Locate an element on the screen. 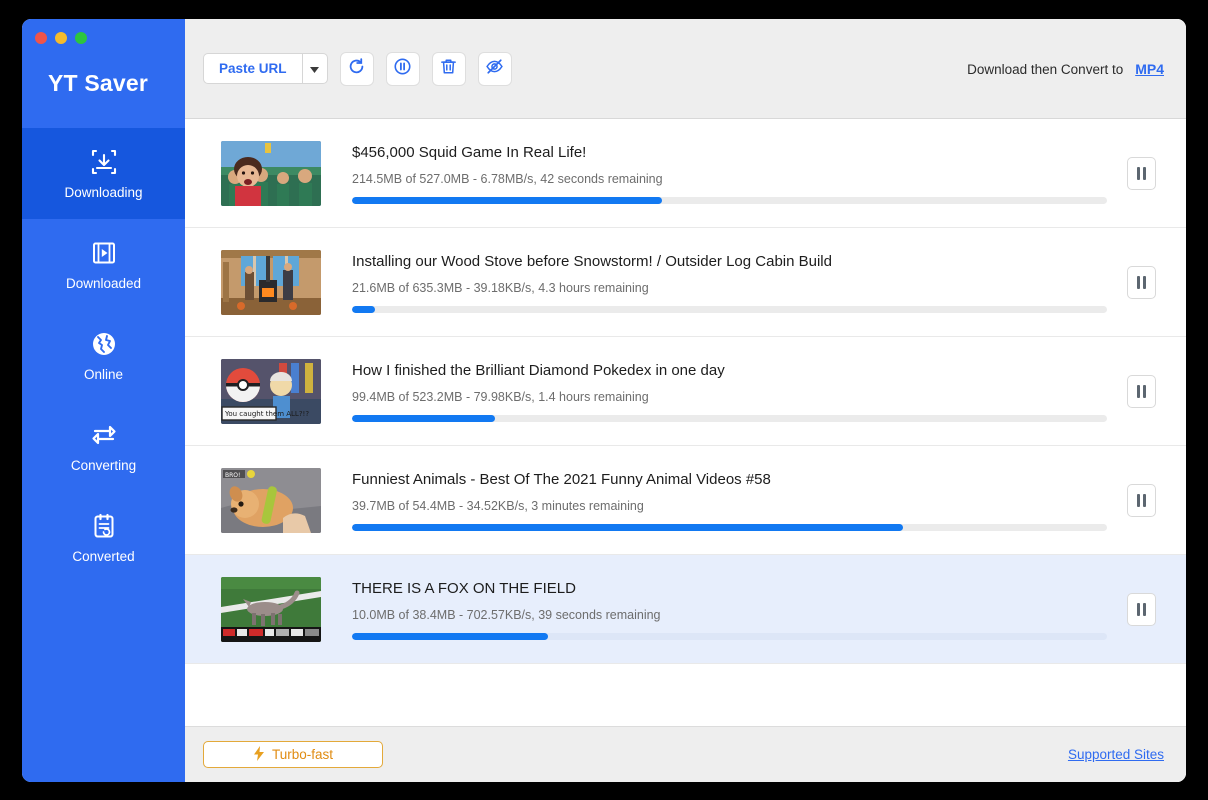 This screenshot has width=1208, height=800. pause-all-button is located at coordinates (402, 68).